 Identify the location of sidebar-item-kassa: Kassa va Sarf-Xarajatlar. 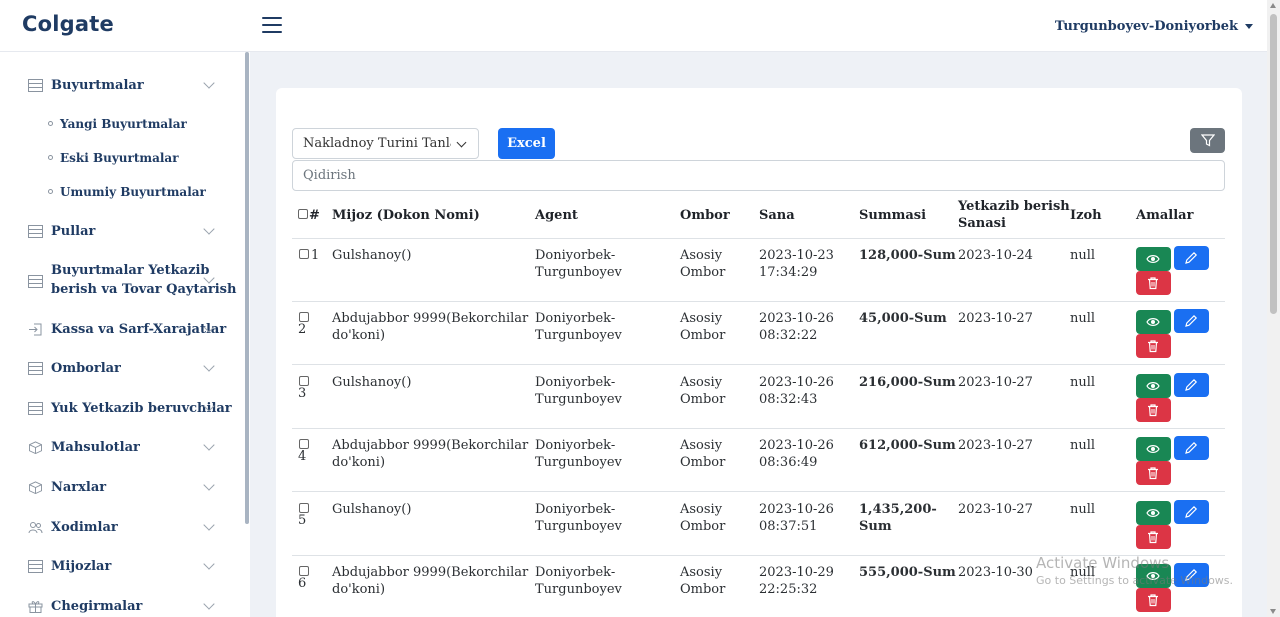
(120, 330).